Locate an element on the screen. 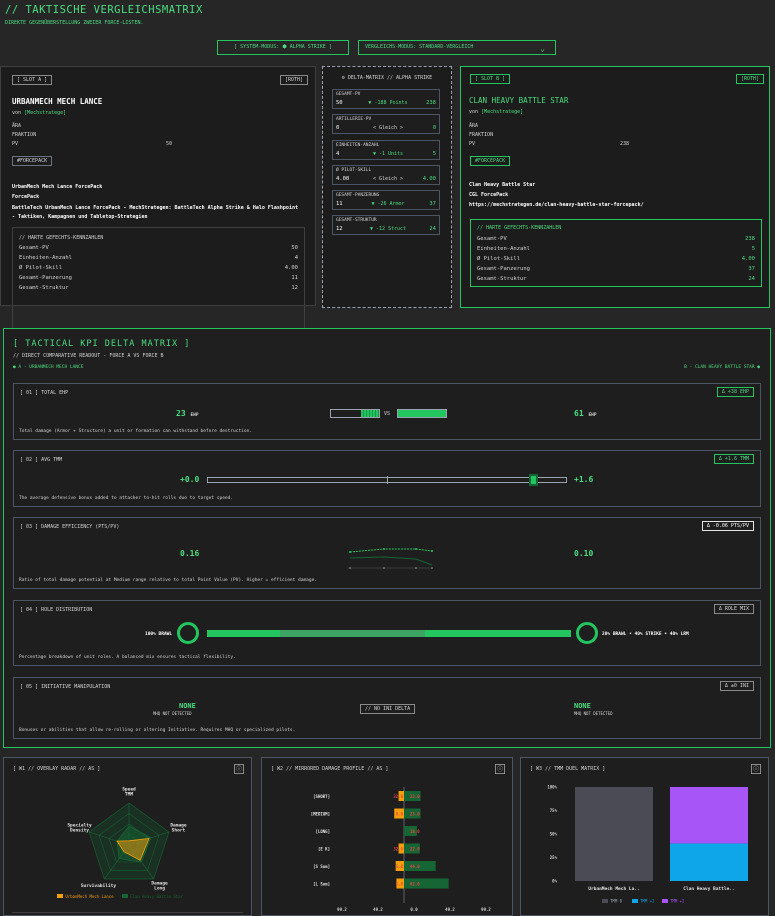 The height and width of the screenshot is (916, 775). slot-b-meta-pv: PV 238 is located at coordinates (549, 144).